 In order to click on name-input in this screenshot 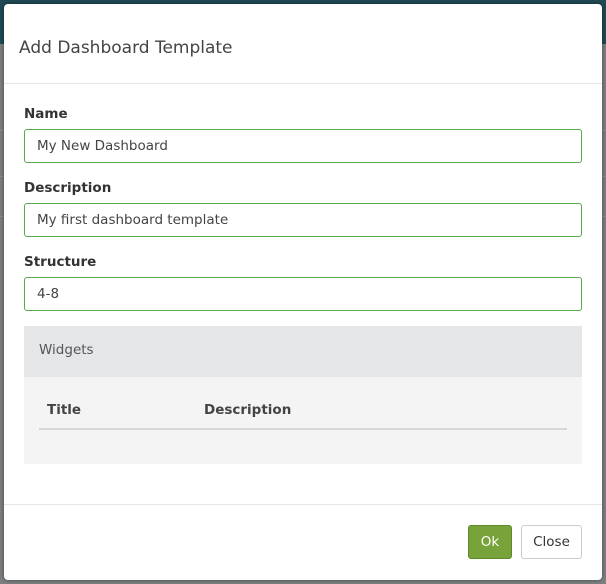, I will do `click(303, 146)`.